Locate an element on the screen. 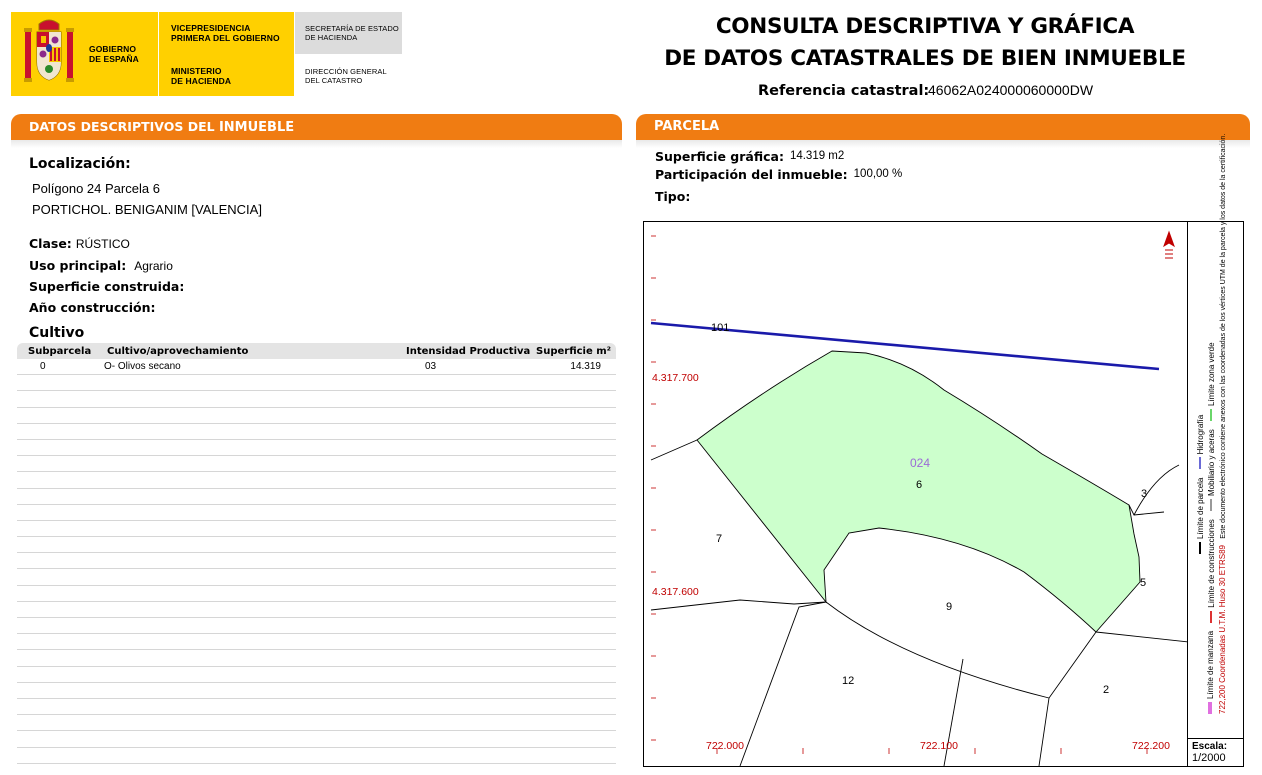 The image size is (1262, 775). coord-x-722100: 722.100 is located at coordinates (939, 746).